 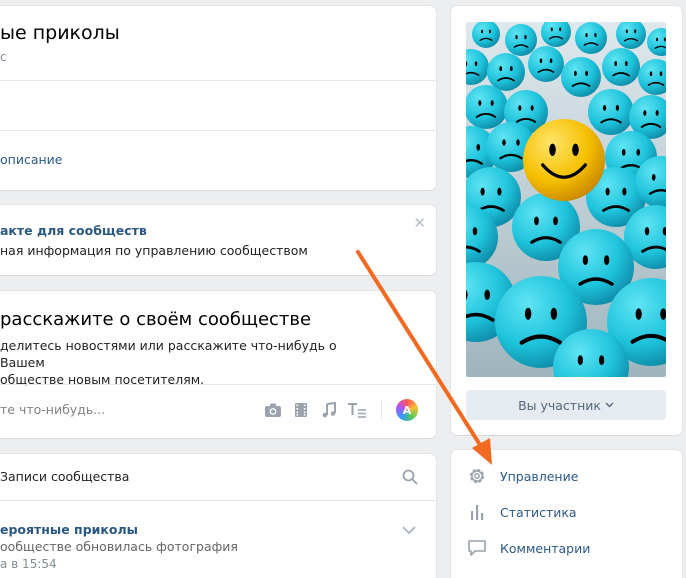 I want to click on post-text: ообществе обновилась фотография, so click(x=119, y=546).